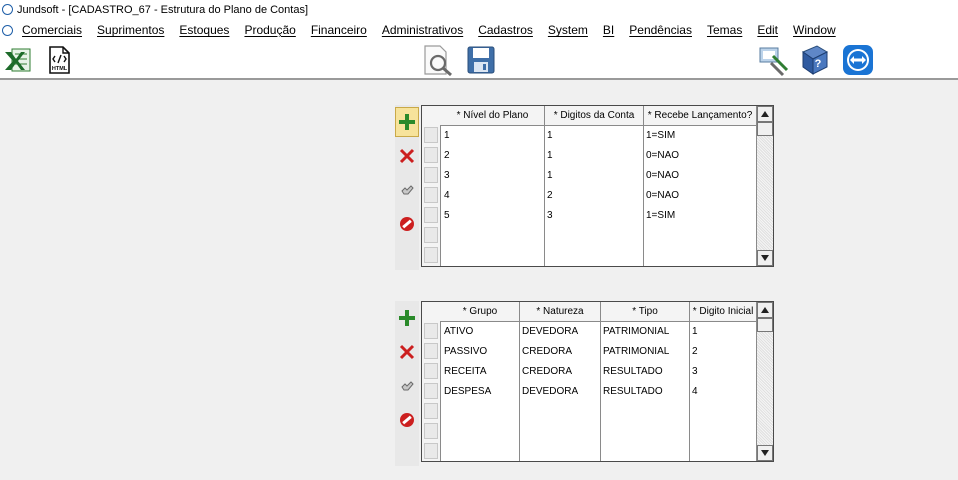 This screenshot has width=958, height=480. Describe the element at coordinates (60, 69) in the screenshot. I see `svg-text: HTML` at that location.